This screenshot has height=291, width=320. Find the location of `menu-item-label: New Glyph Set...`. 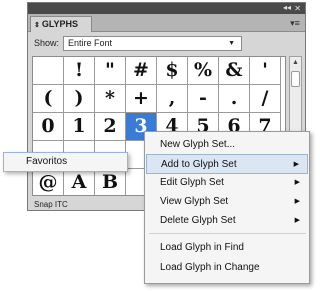

menu-item-label: New Glyph Set... is located at coordinates (198, 144).